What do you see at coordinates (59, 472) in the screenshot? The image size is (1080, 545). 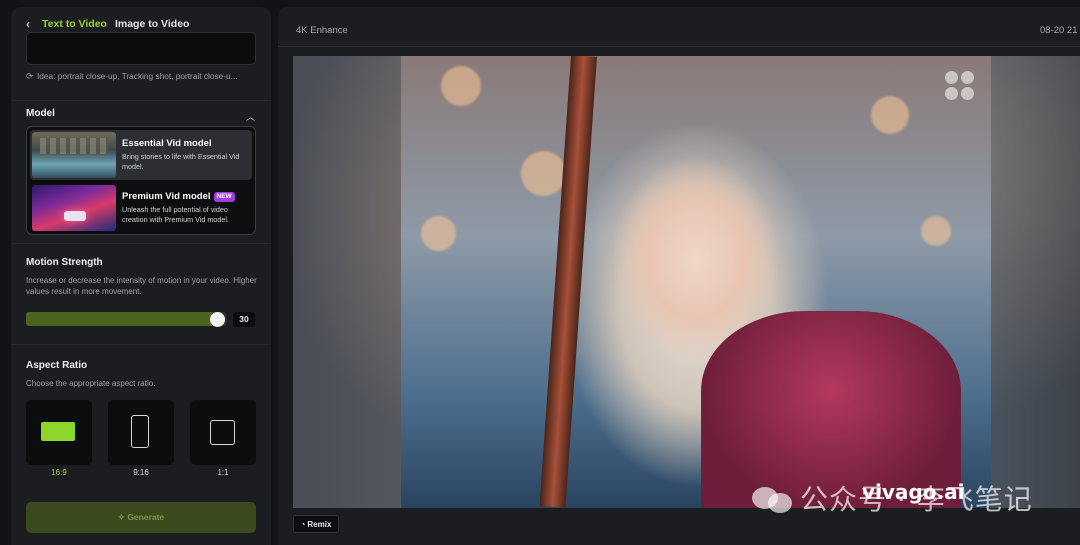 I see `aspect-label-16-9: 16:9` at bounding box center [59, 472].